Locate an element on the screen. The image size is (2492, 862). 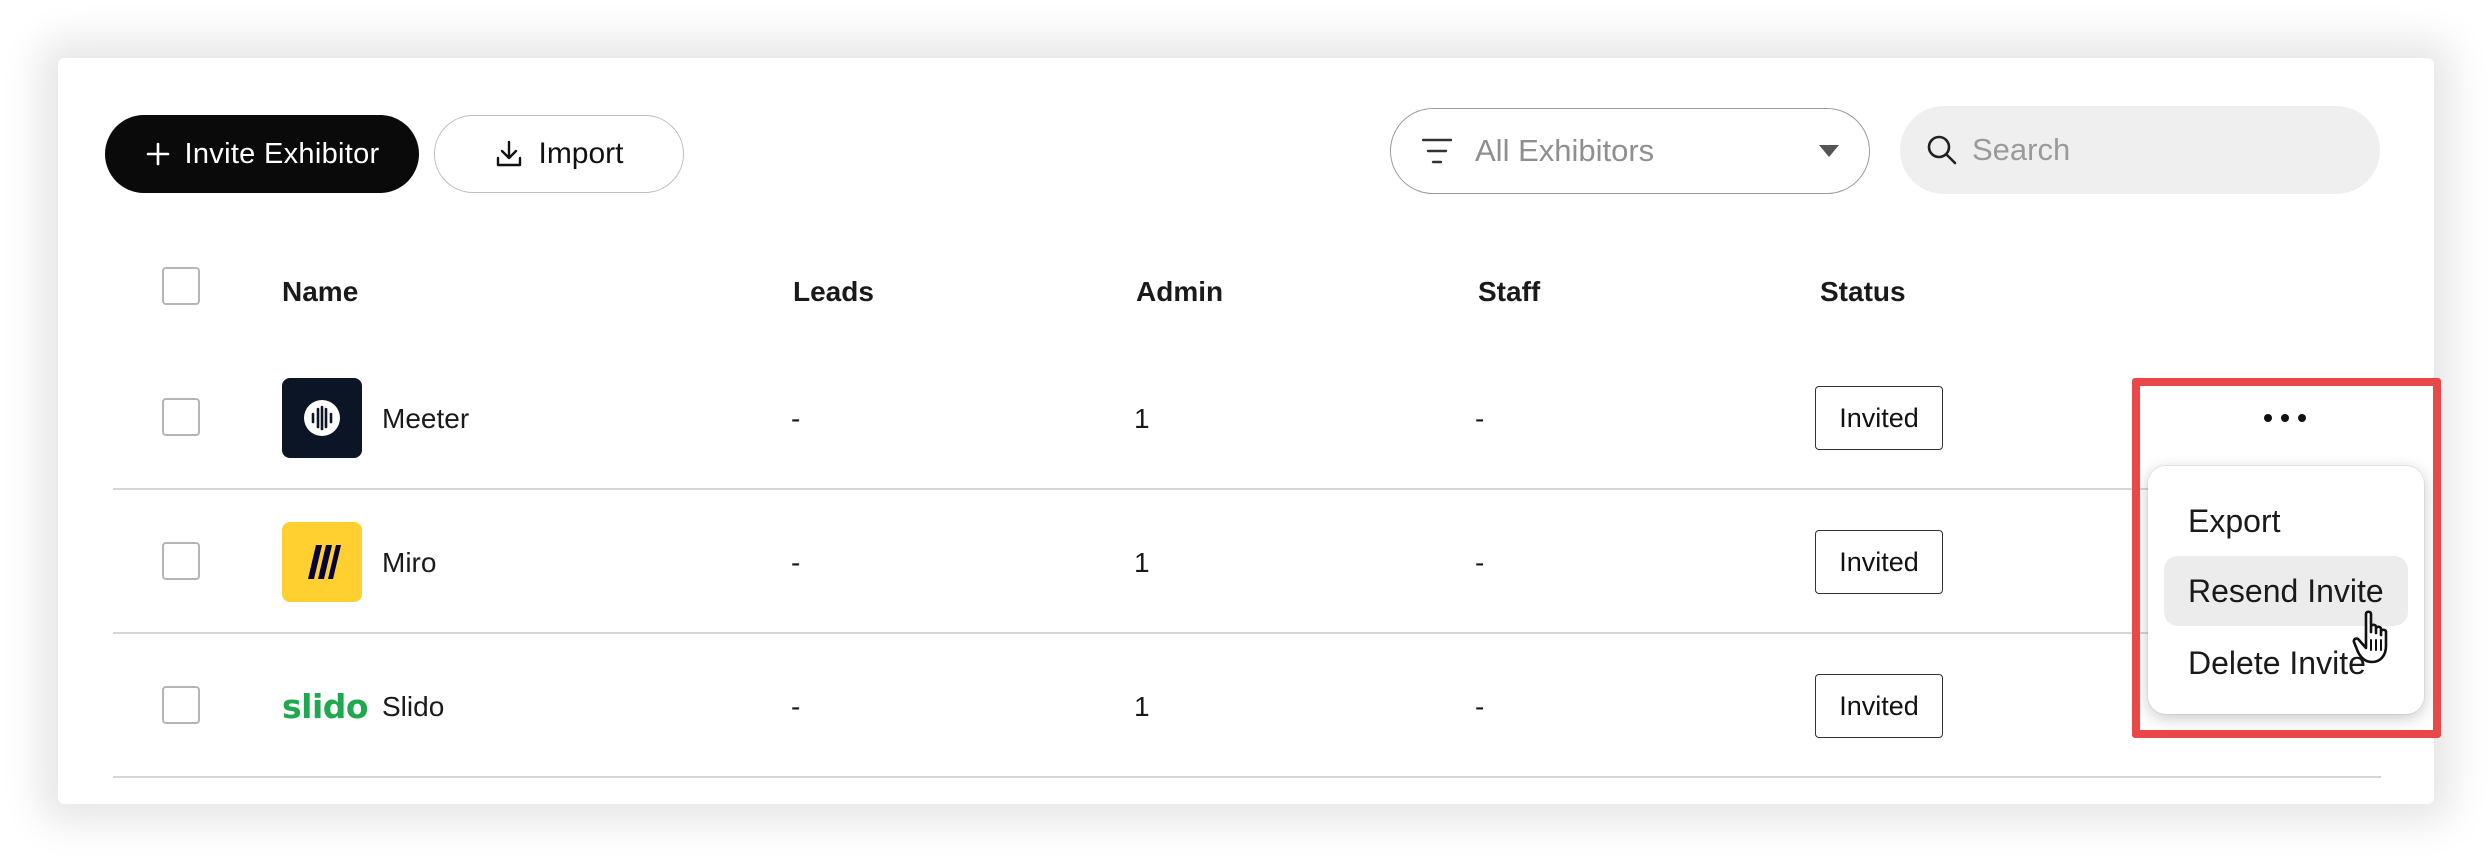
meeter-logo-icon is located at coordinates (322, 418).